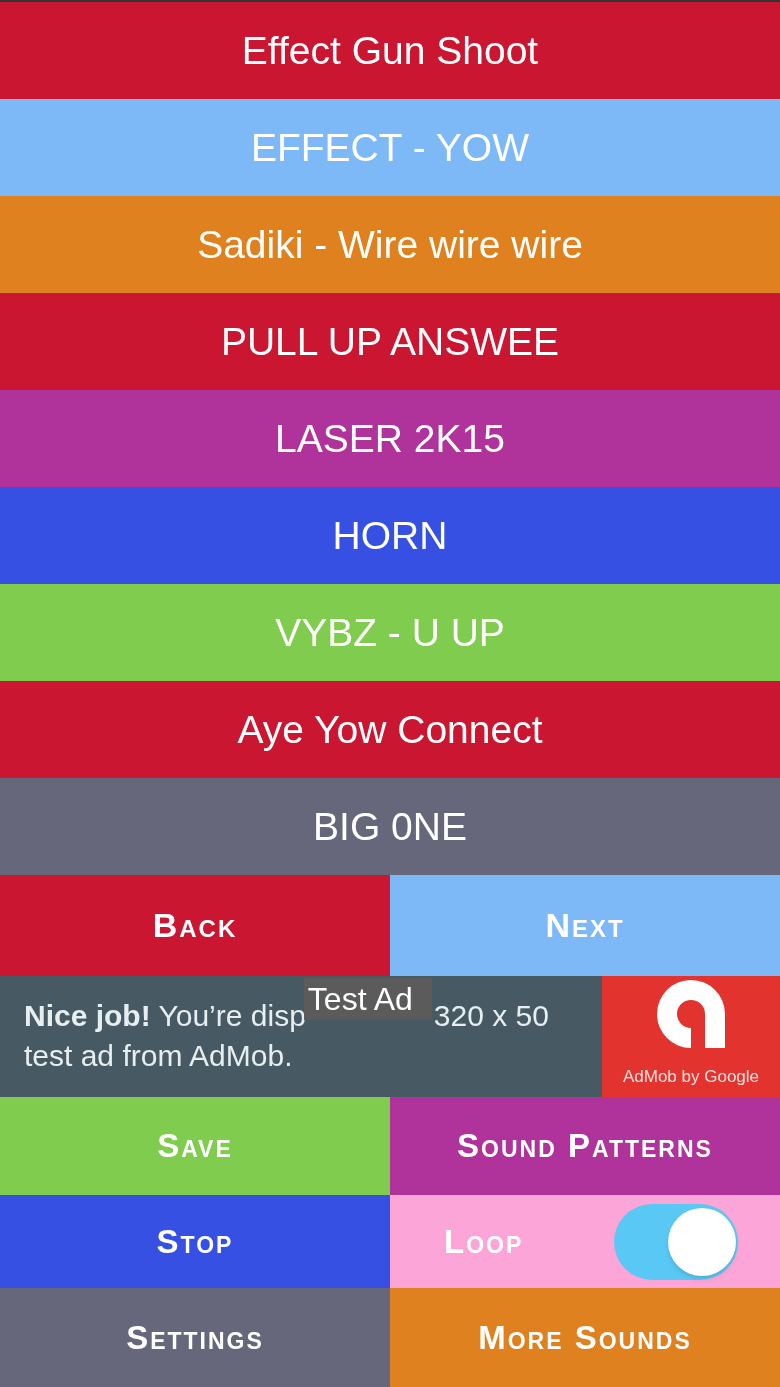 Image resolution: width=780 pixels, height=1387 pixels. I want to click on sound-button: LASER 2K15, so click(390, 438).